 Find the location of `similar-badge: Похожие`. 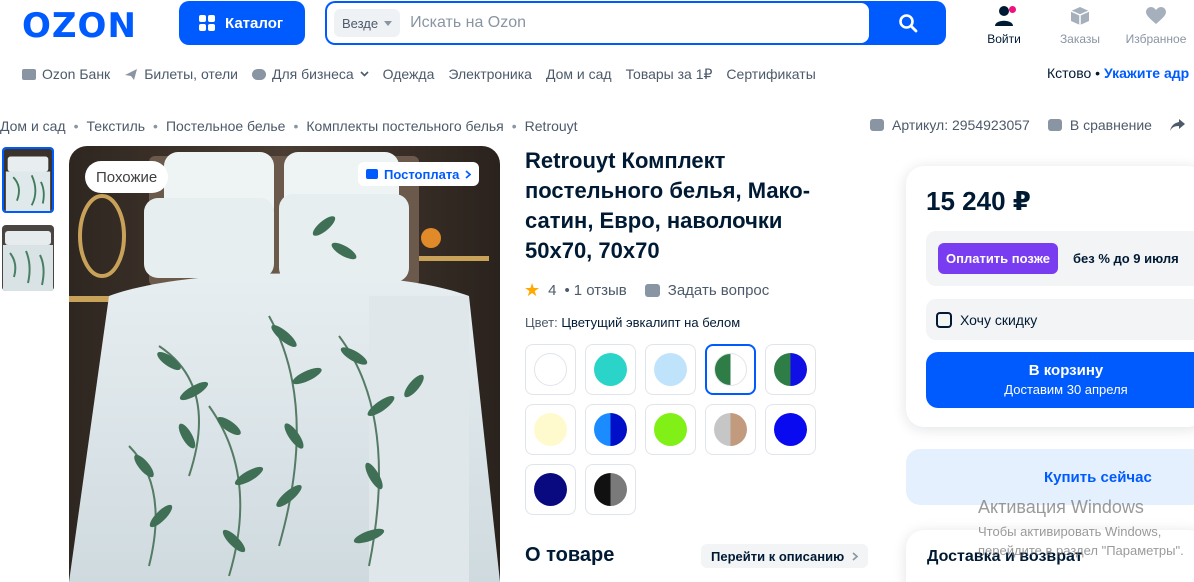

similar-badge: Похожие is located at coordinates (127, 177).